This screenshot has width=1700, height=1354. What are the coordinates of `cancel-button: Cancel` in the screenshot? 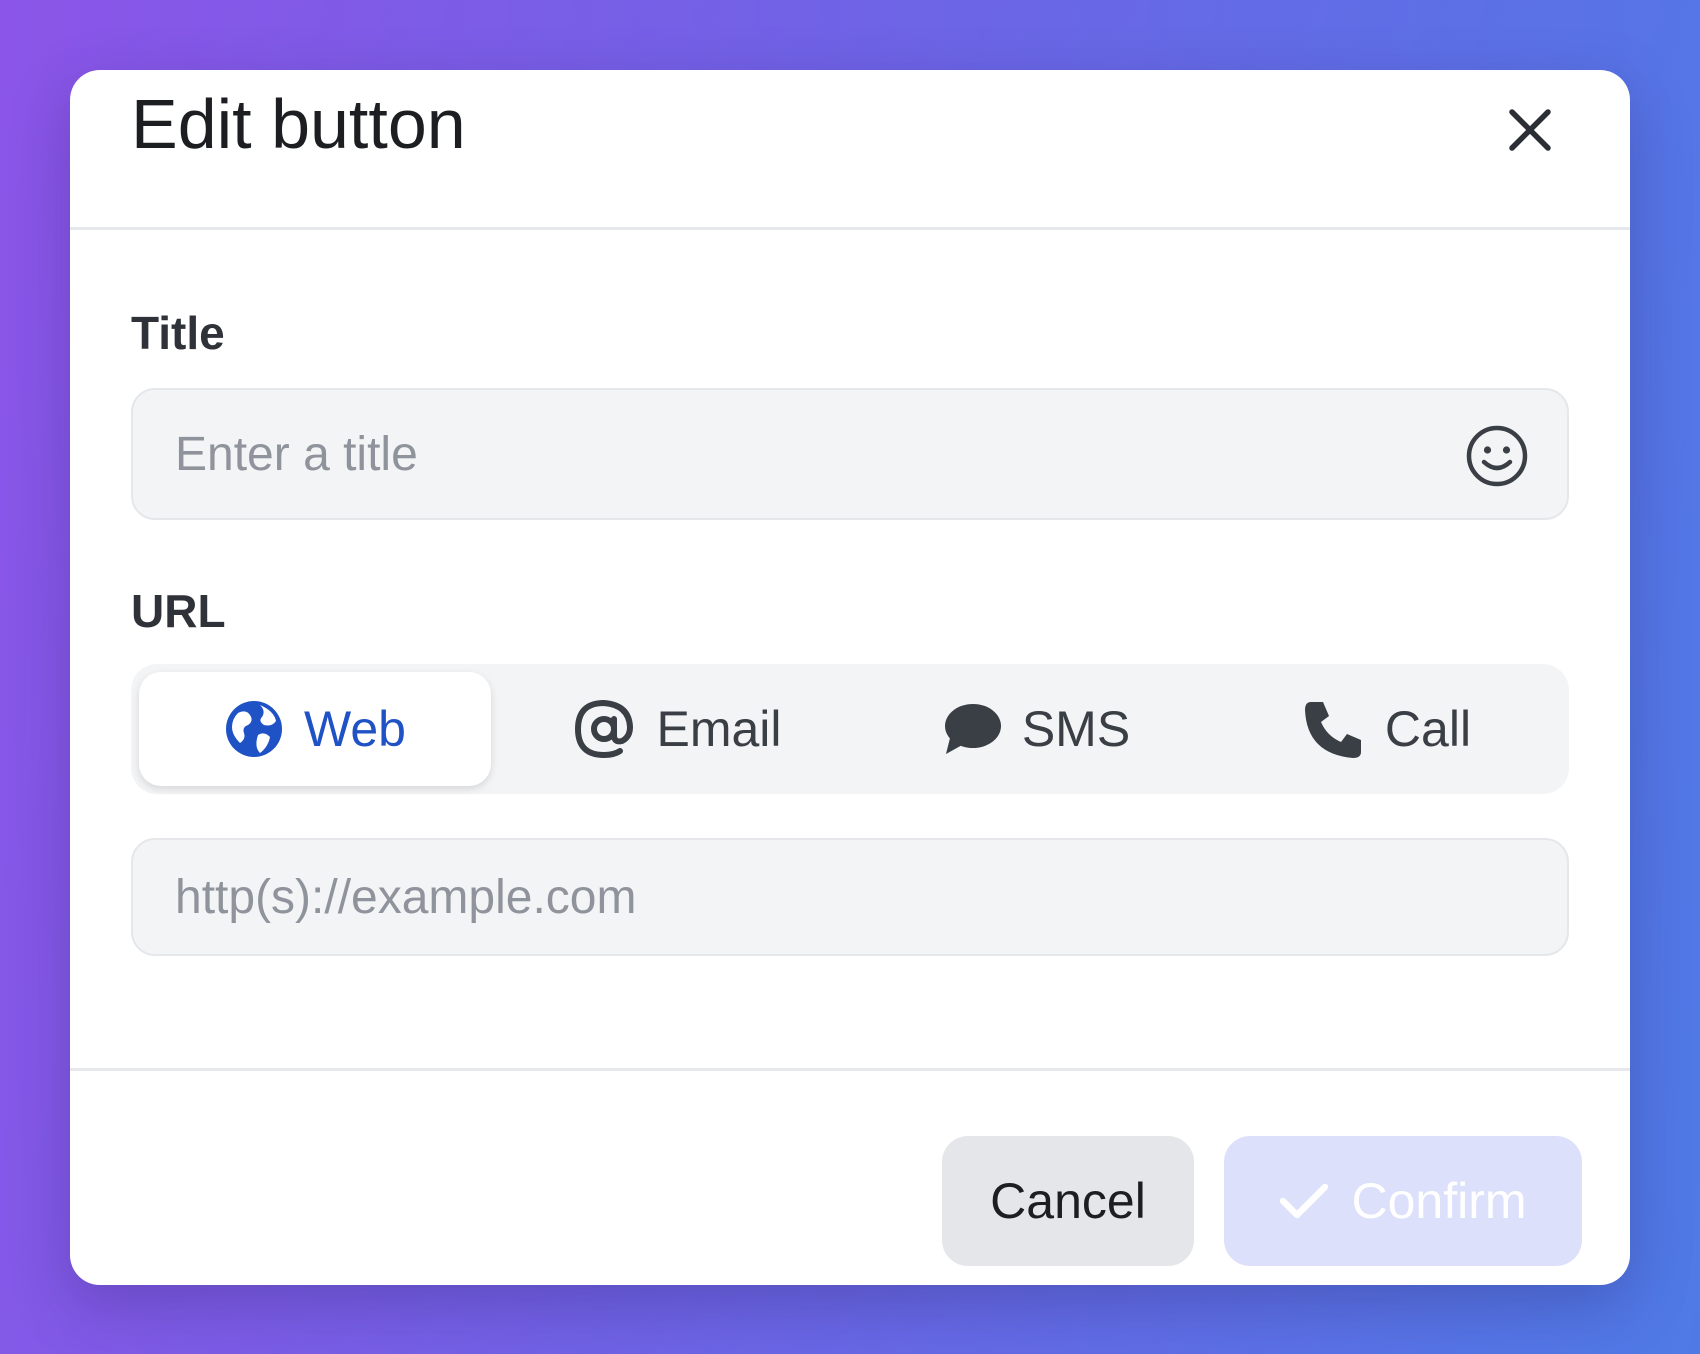 It's located at (1068, 1201).